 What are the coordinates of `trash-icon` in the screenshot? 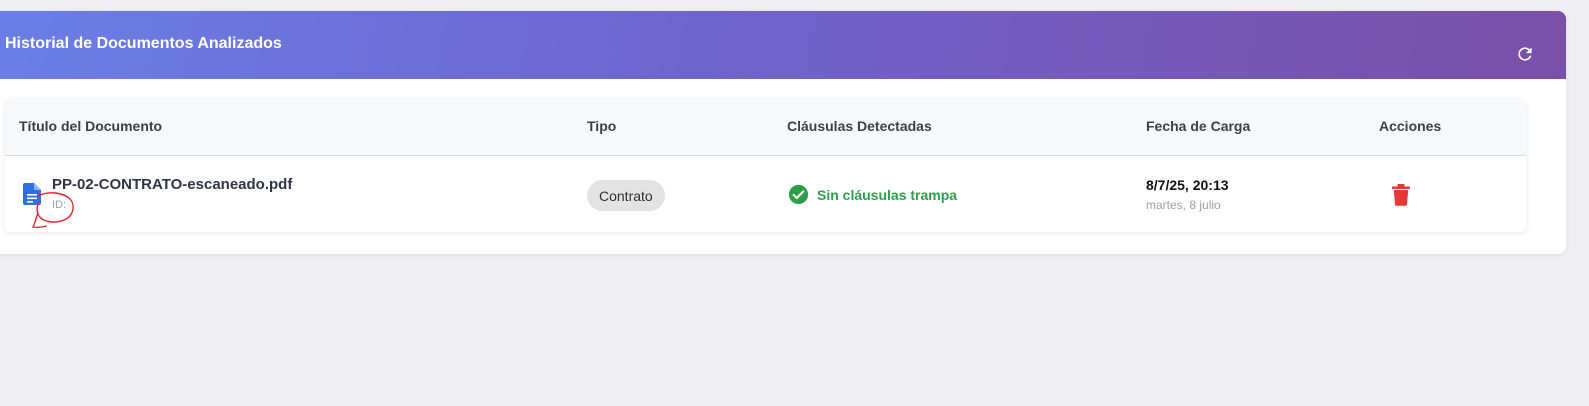 It's located at (1401, 195).